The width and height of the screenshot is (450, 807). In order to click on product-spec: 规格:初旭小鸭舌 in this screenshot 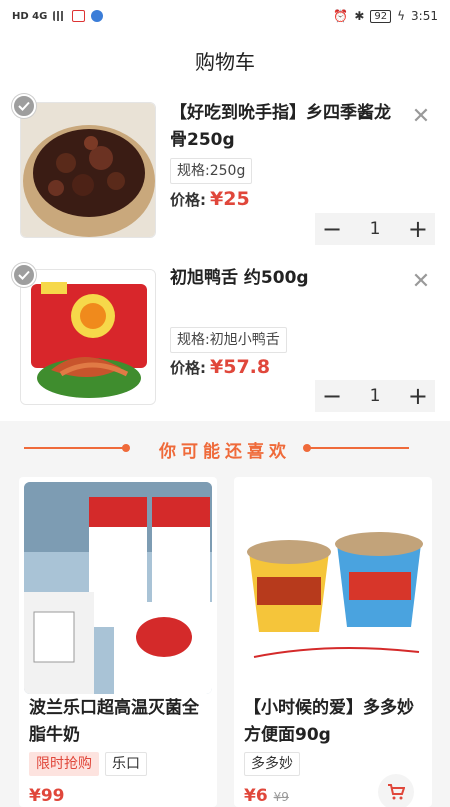, I will do `click(228, 340)`.